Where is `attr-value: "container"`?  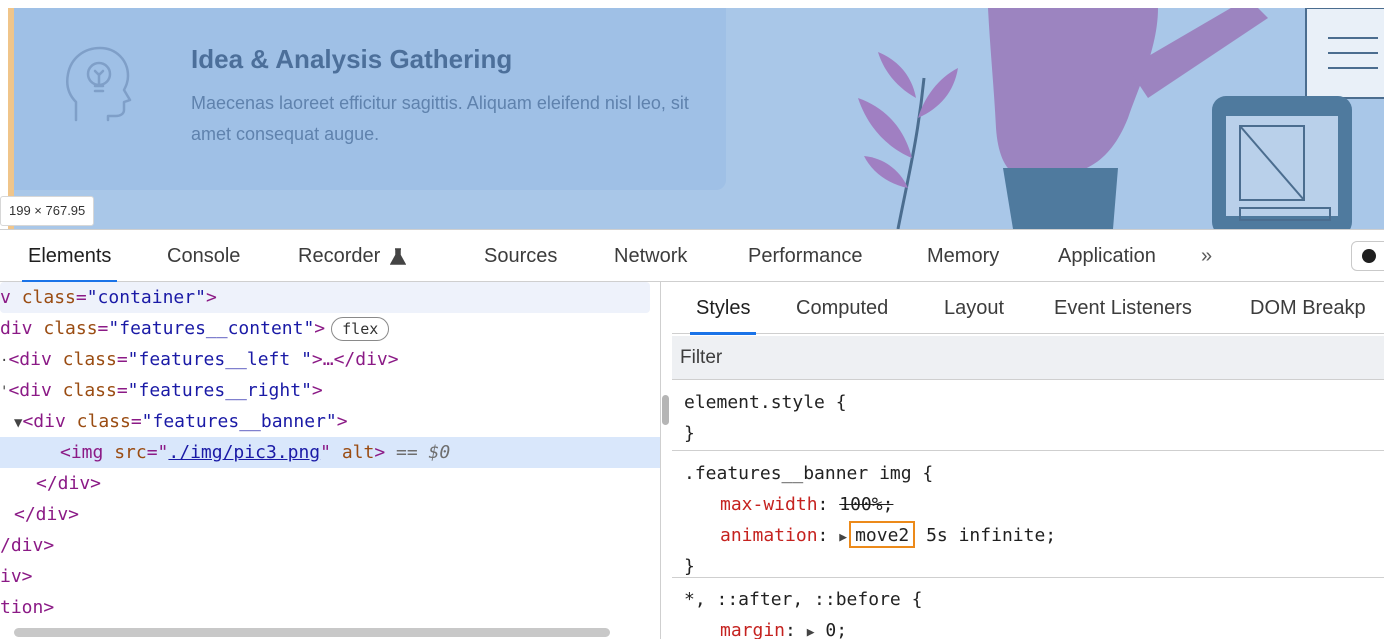 attr-value: "container" is located at coordinates (146, 297).